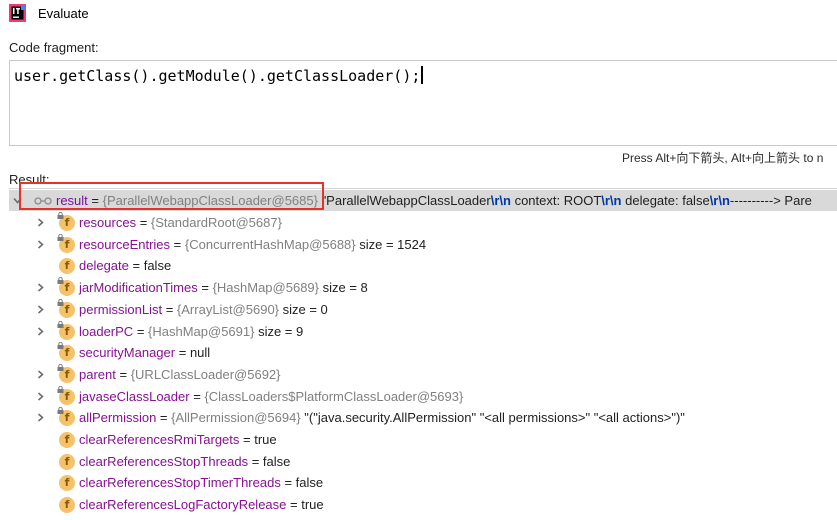 This screenshot has width=837, height=520. I want to click on field-name: resourceEntries, so click(125, 244).